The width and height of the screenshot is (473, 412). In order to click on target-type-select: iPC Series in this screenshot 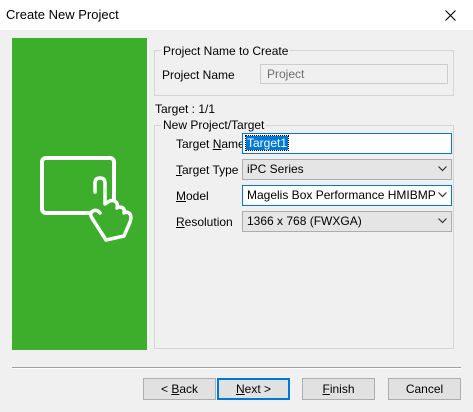, I will do `click(347, 169)`.